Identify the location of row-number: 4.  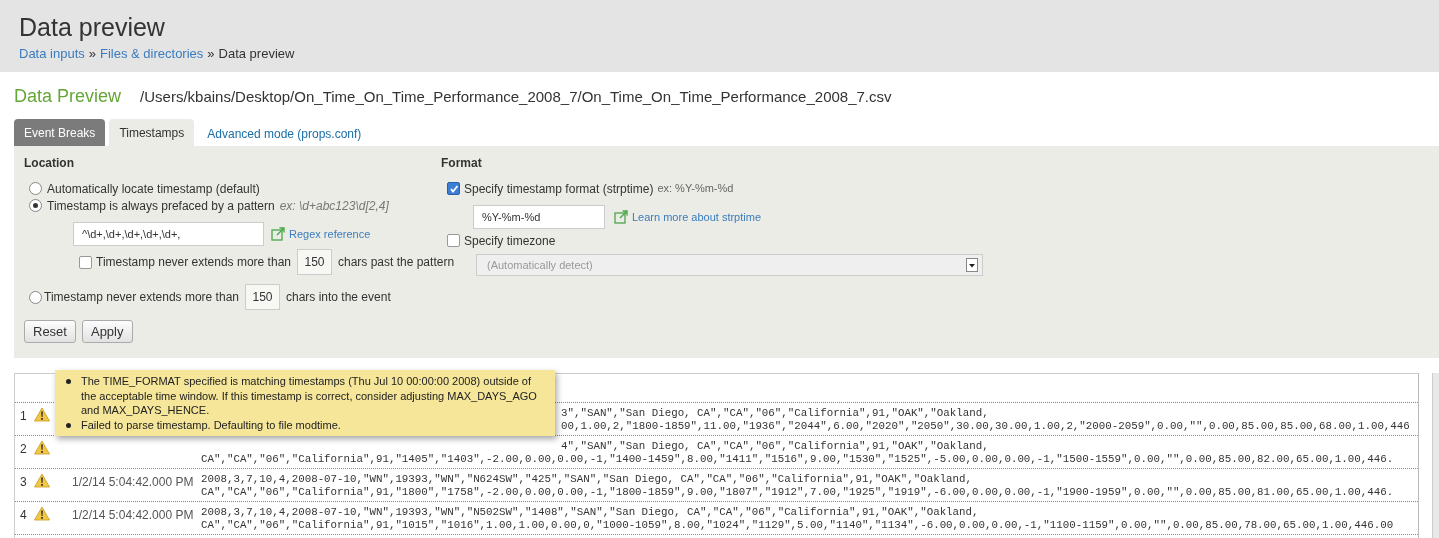
(23, 515).